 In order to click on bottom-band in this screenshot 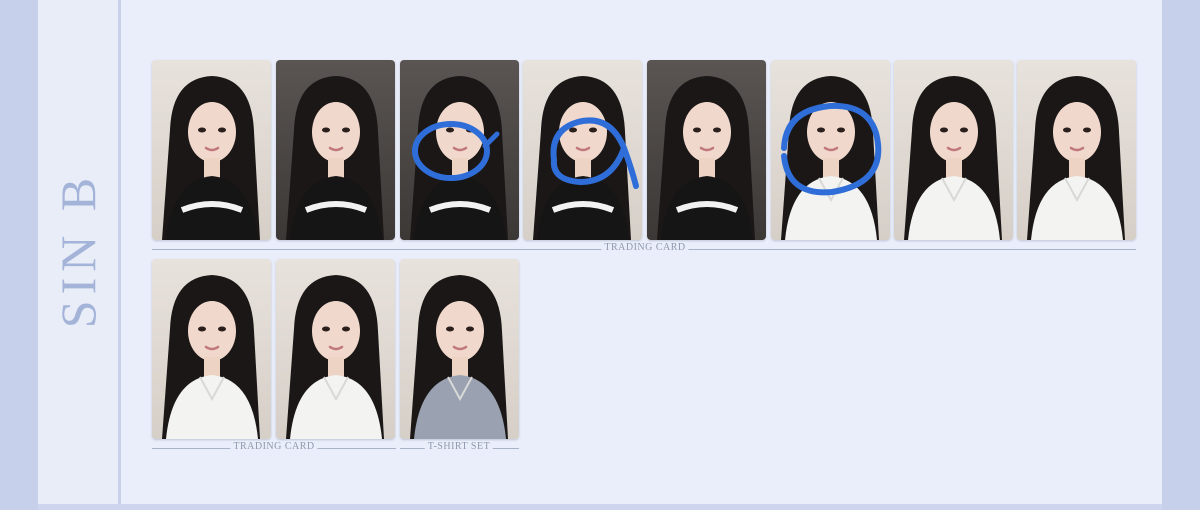, I will do `click(600, 507)`.